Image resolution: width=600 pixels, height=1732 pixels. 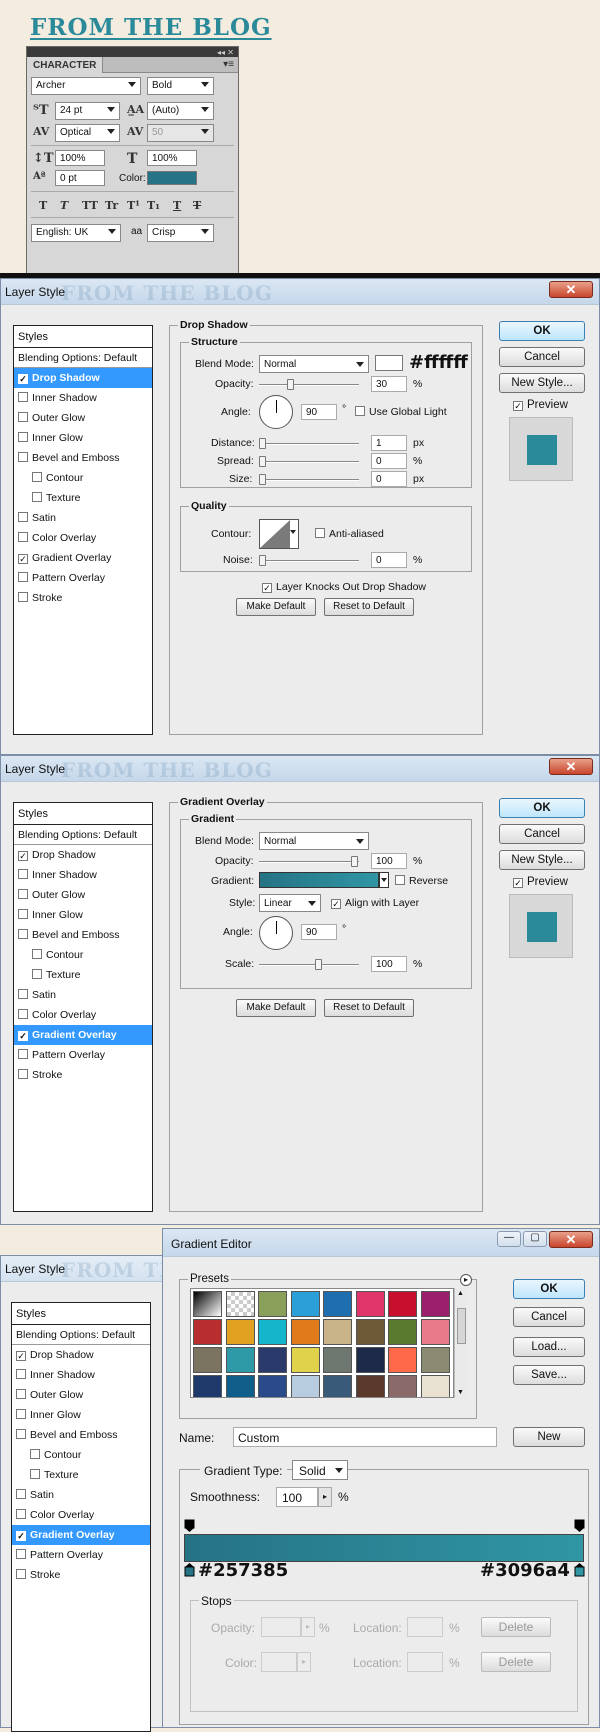 I want to click on anti-aliased-checkbox: Anti-aliased, so click(x=349, y=534).